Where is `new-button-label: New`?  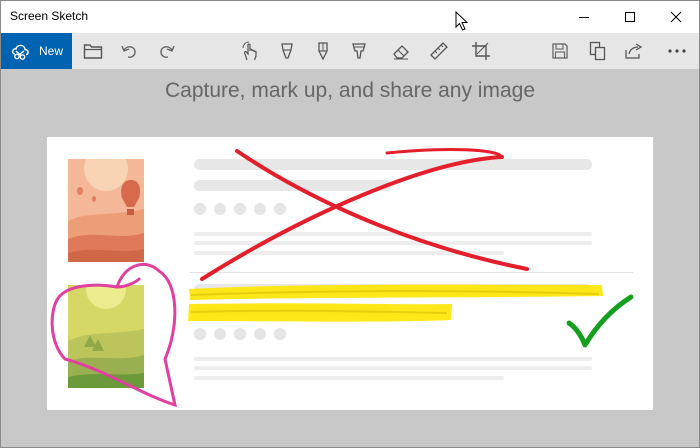
new-button-label: New is located at coordinates (51, 51).